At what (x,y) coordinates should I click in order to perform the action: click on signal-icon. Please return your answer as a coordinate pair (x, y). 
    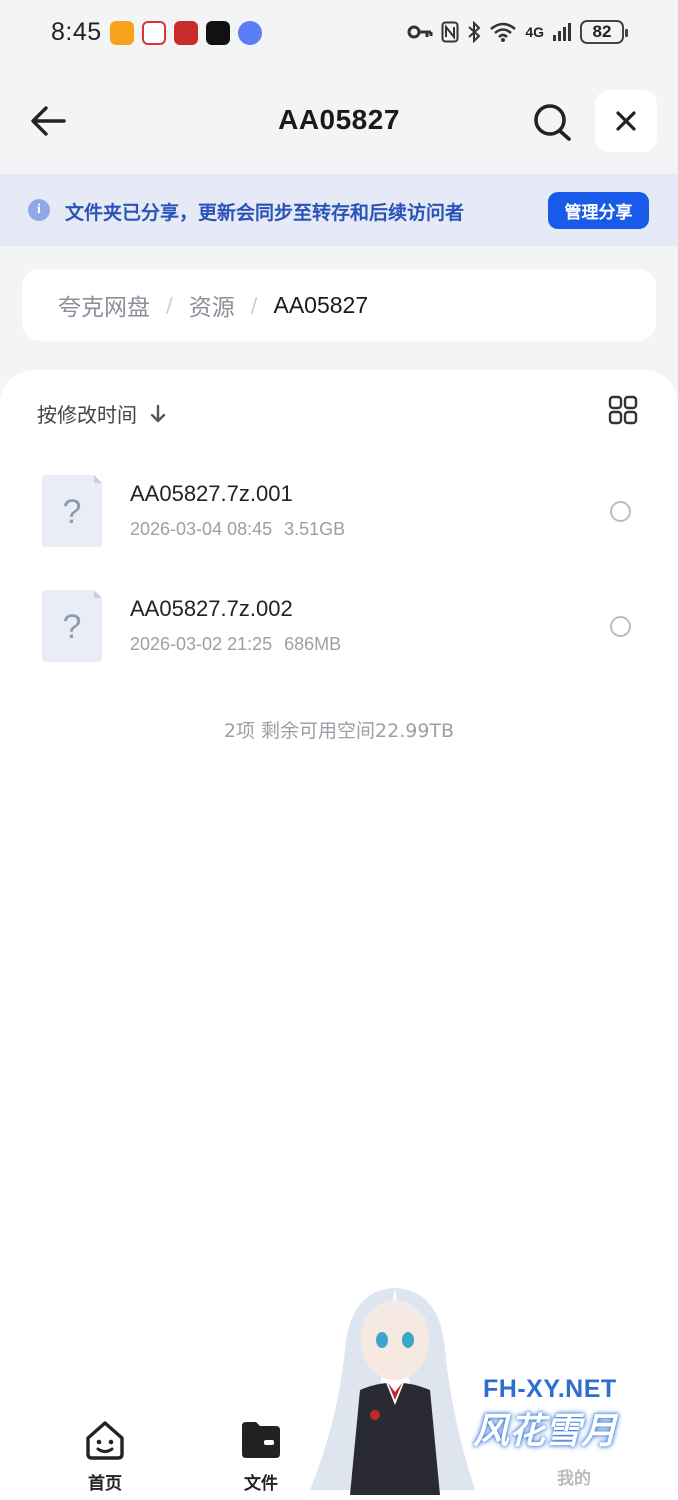
    Looking at the image, I should click on (562, 32).